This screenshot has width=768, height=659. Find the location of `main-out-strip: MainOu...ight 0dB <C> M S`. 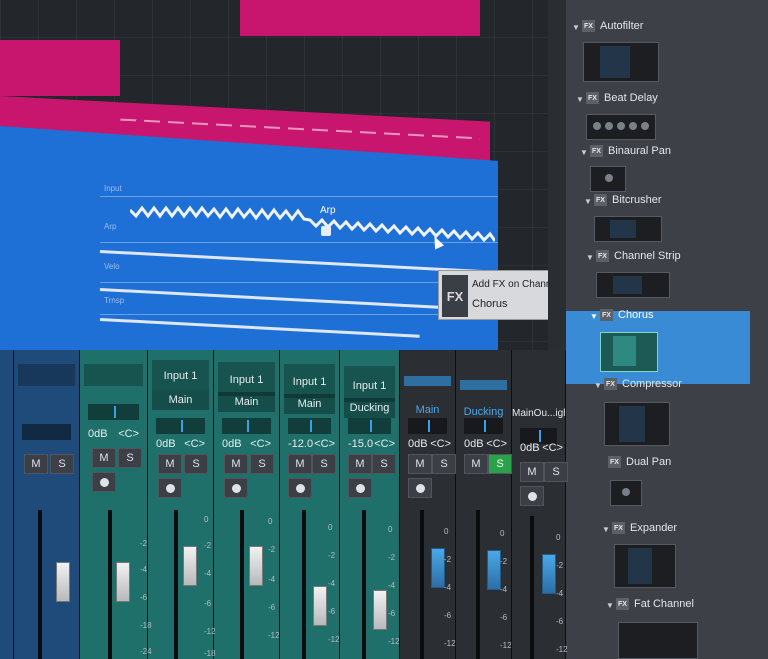

main-out-strip: MainOu...ight 0dB <C> M S is located at coordinates (540, 504).